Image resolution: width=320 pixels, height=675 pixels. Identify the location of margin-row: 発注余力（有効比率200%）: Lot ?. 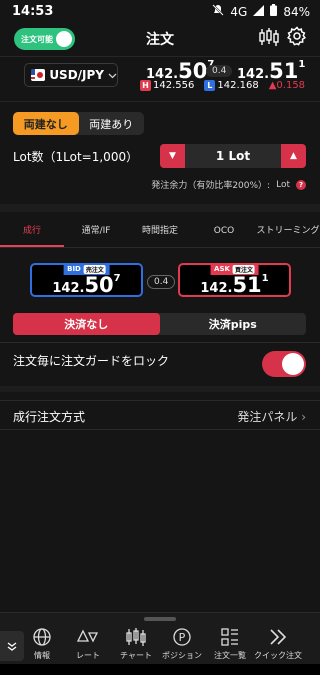
(228, 184).